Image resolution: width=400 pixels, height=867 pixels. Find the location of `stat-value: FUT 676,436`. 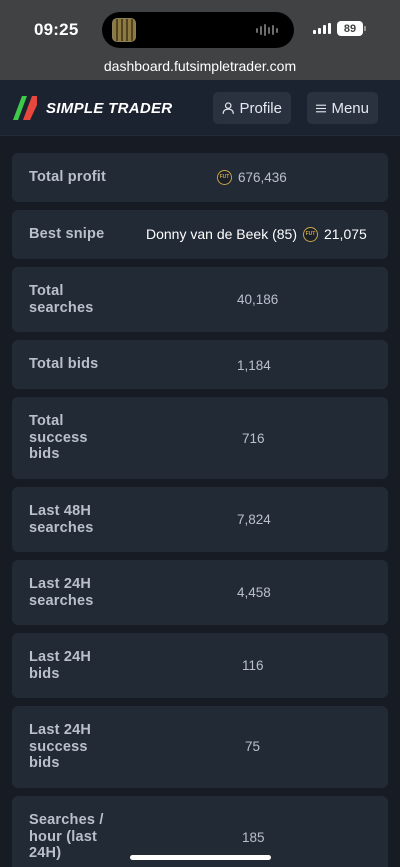

stat-value: FUT 676,436 is located at coordinates (252, 177).